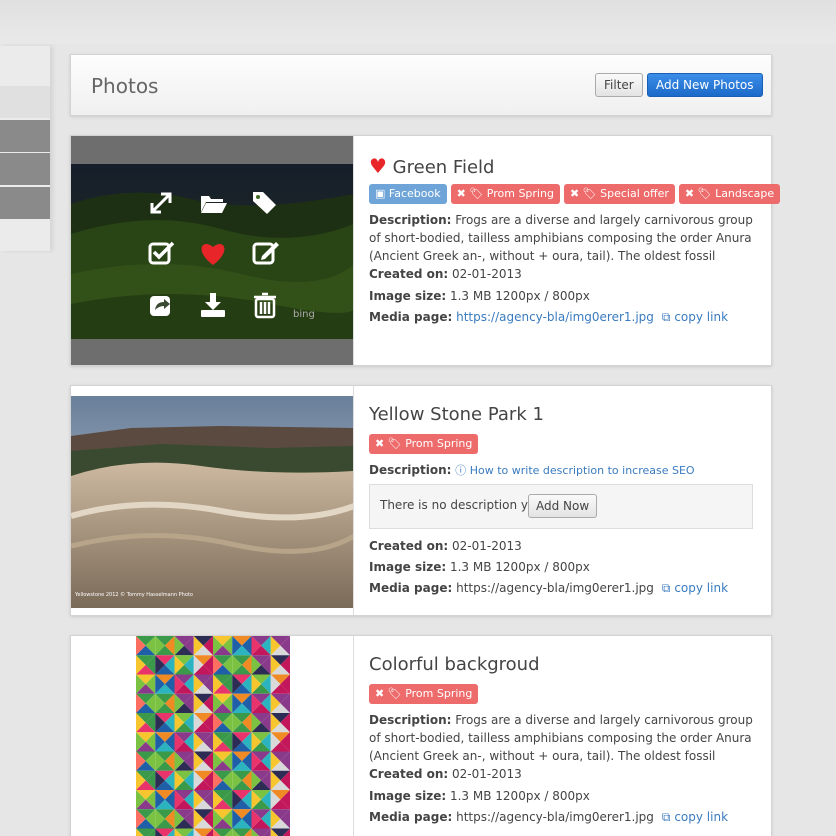 This screenshot has width=836, height=836. I want to click on tag-facebook: ▣ Facebook, so click(408, 194).